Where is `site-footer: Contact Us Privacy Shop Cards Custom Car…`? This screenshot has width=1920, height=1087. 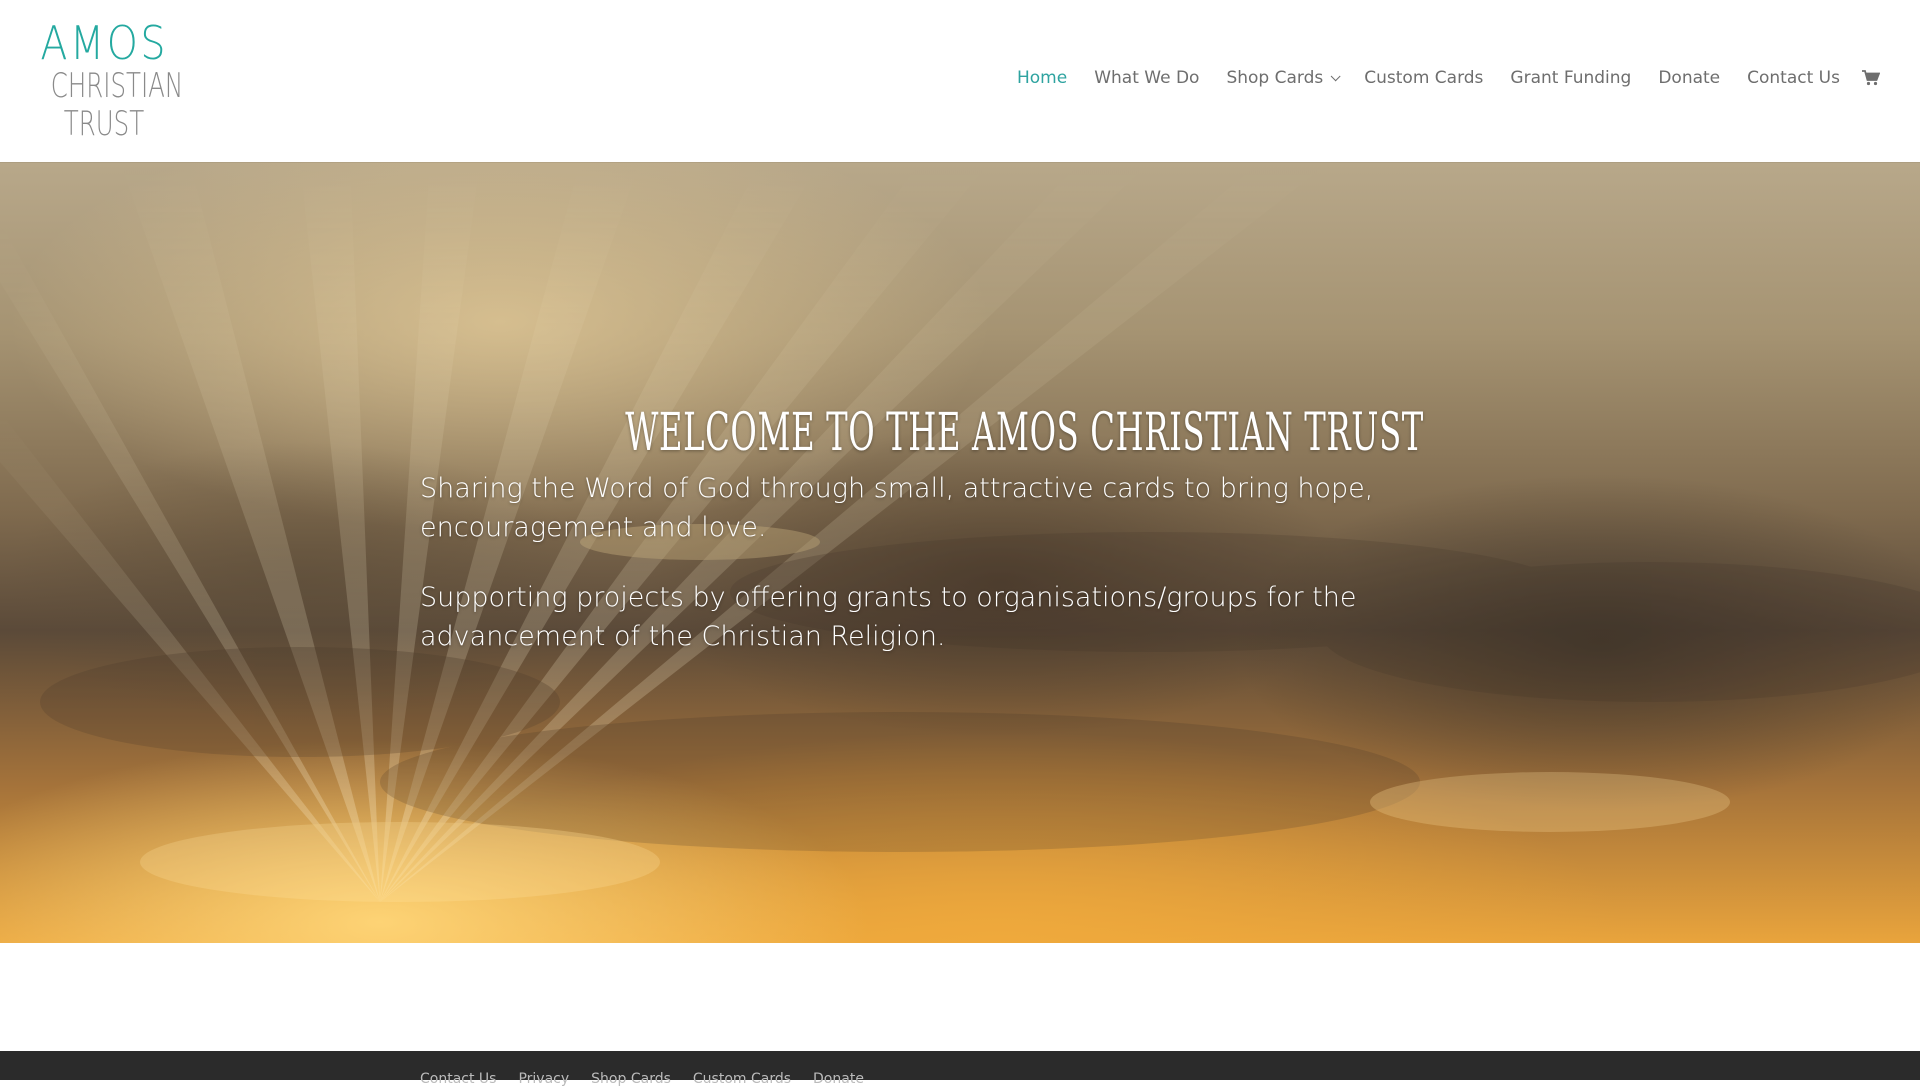 site-footer: Contact Us Privacy Shop Cards Custom Car… is located at coordinates (960, 1069).